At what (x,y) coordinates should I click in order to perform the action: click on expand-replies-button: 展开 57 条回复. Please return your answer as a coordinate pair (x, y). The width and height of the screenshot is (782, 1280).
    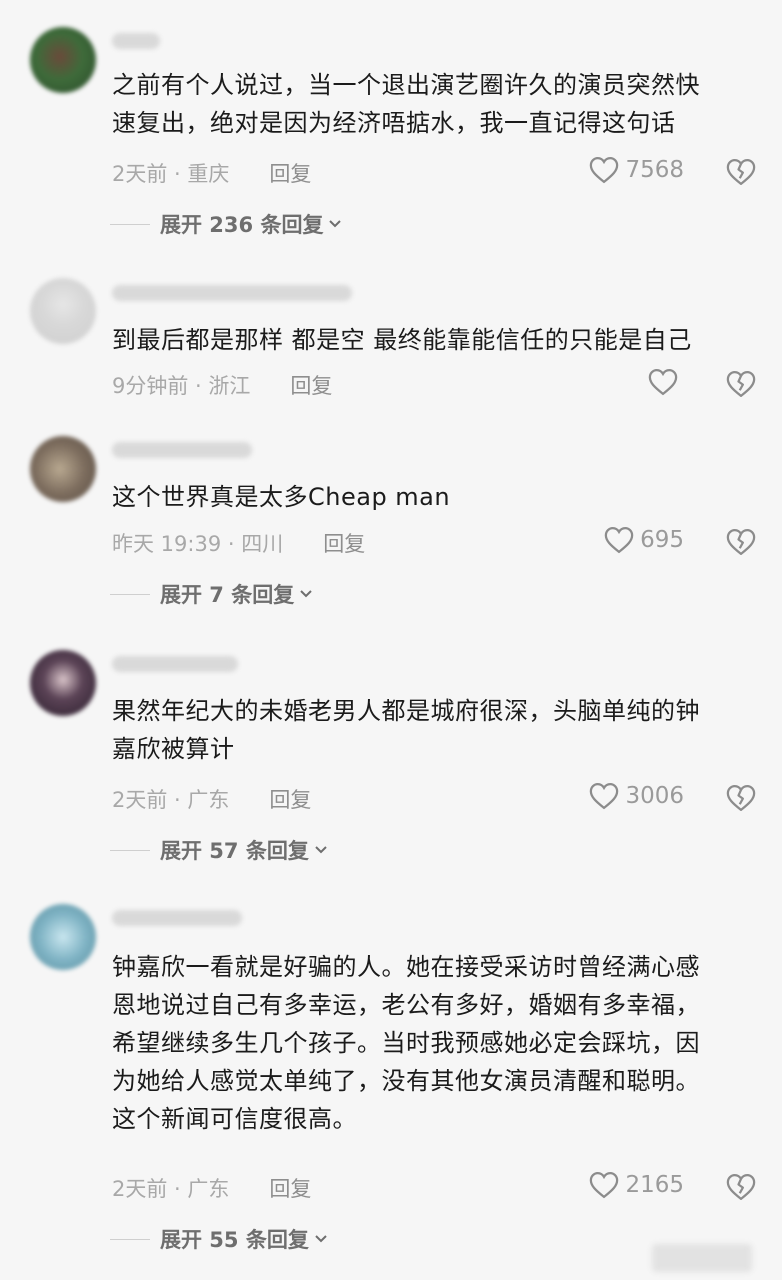
    Looking at the image, I should click on (219, 850).